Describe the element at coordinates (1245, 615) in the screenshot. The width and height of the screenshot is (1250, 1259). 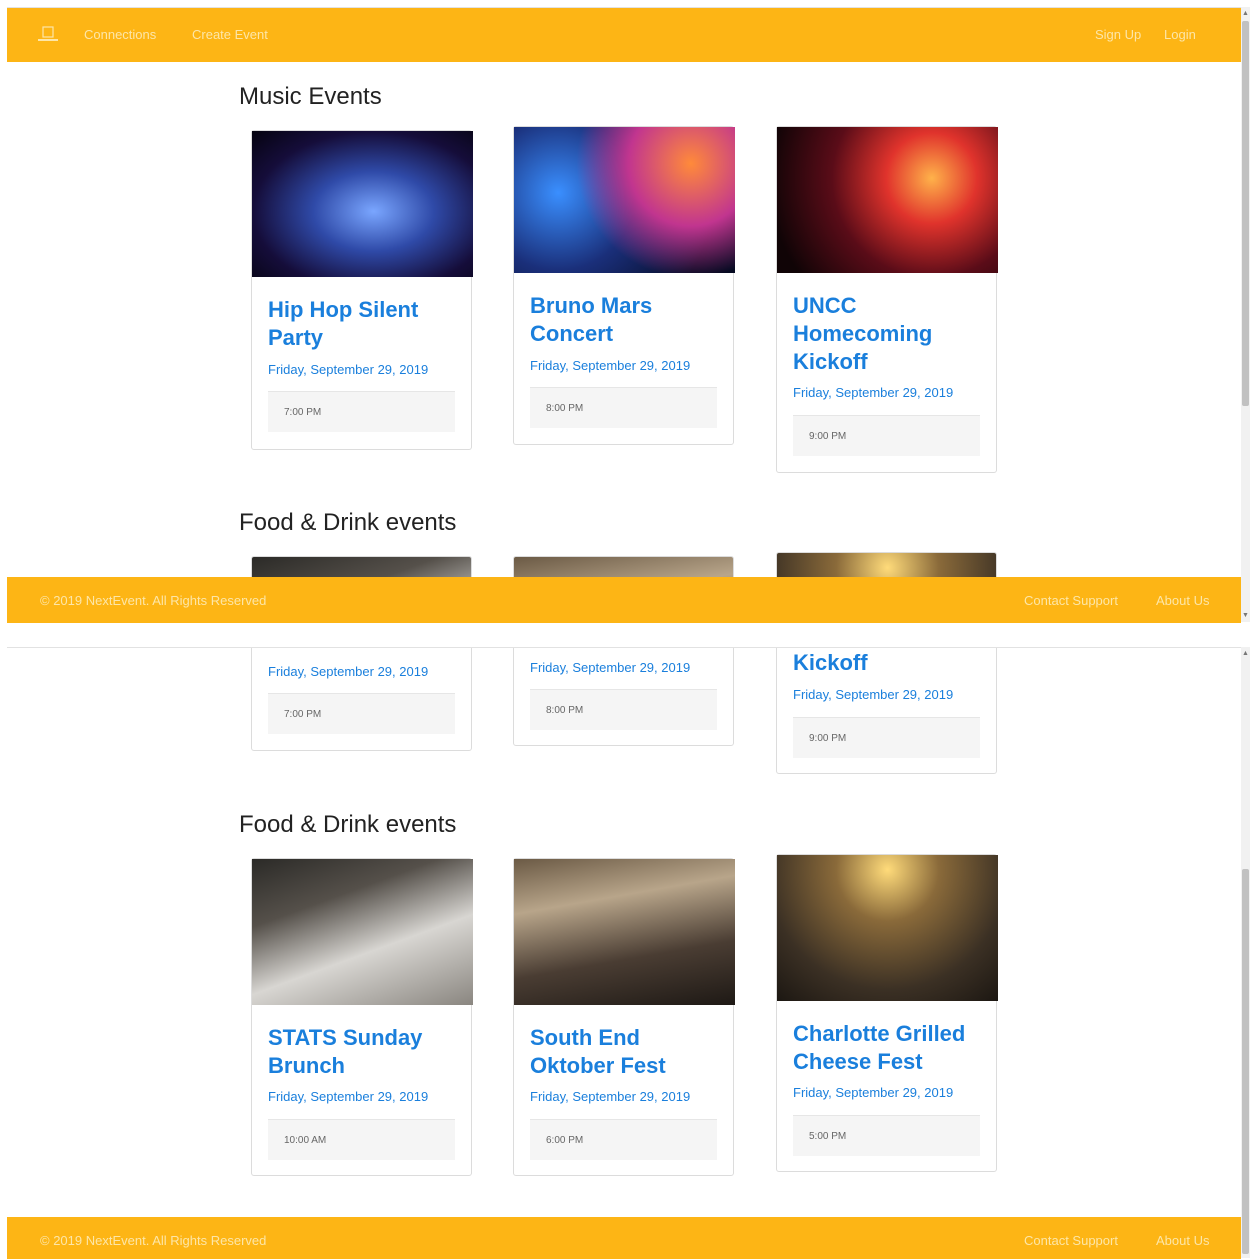
I see `scroll-down-icon: ▼` at that location.